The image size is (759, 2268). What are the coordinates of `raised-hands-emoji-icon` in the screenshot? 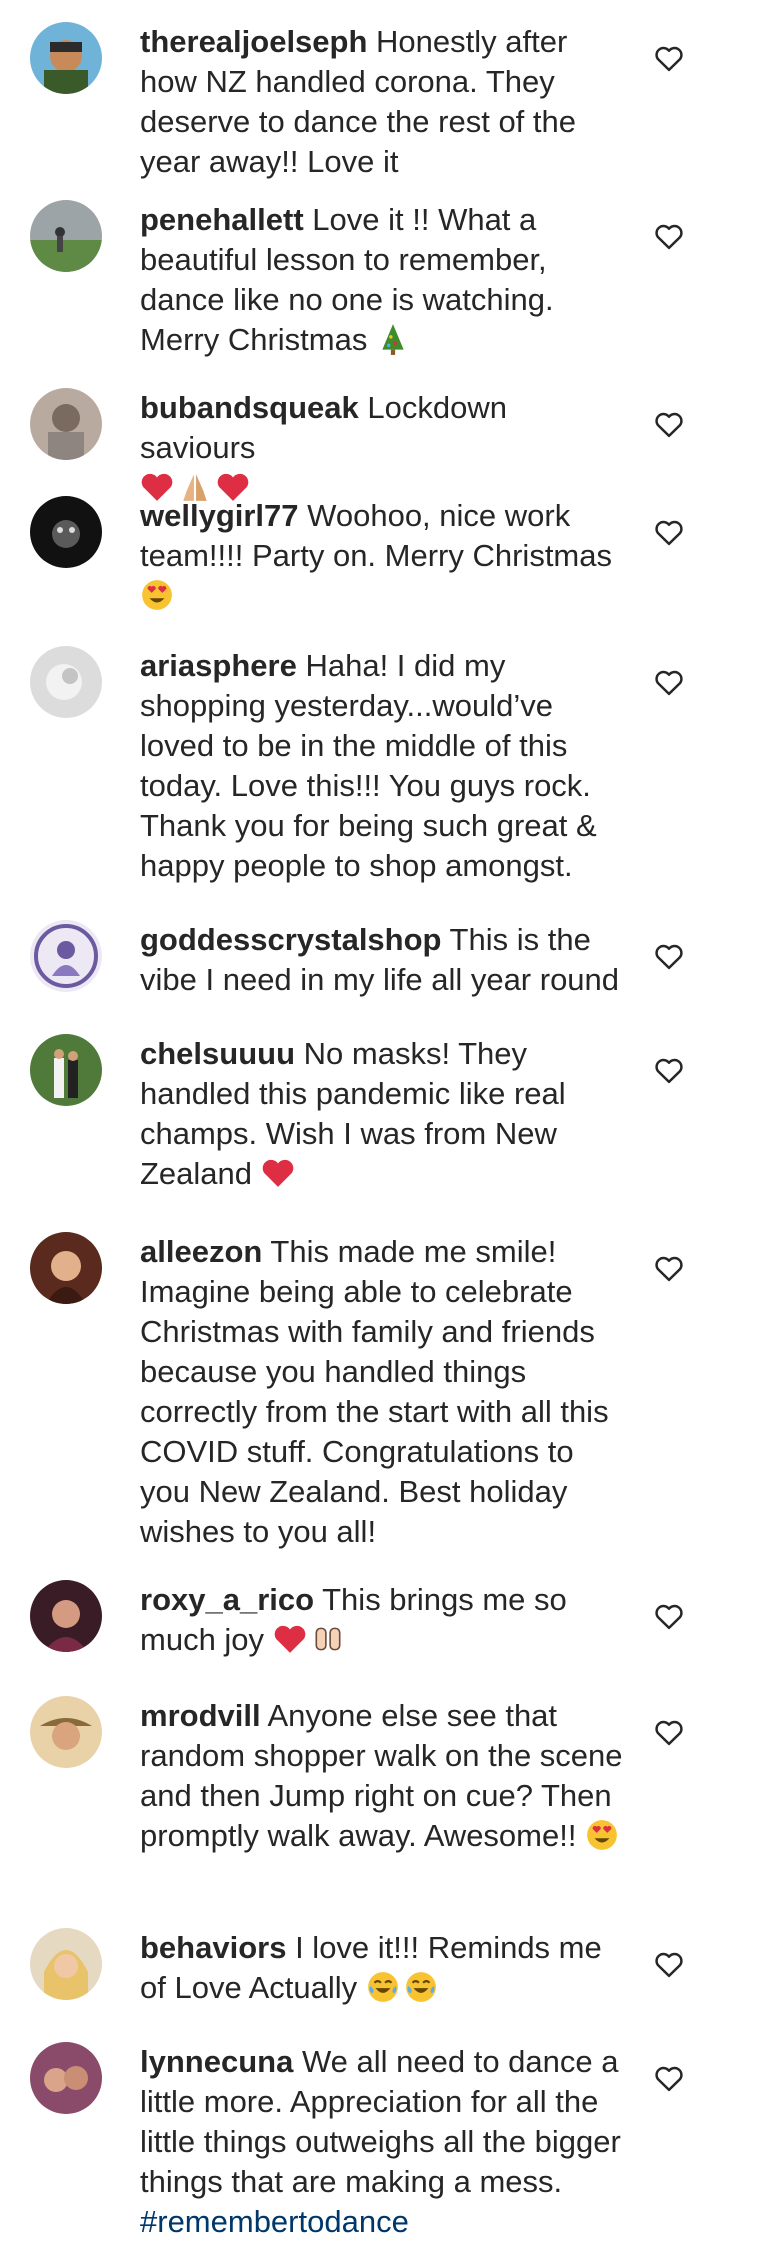 It's located at (328, 1639).